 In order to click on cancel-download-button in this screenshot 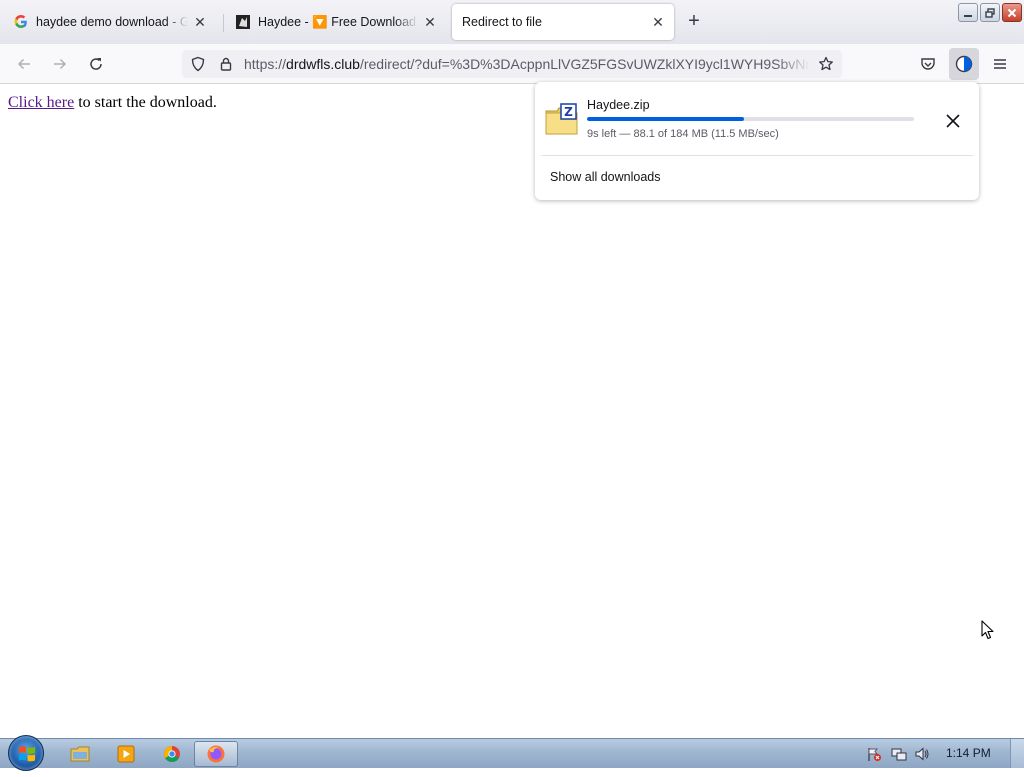, I will do `click(953, 121)`.